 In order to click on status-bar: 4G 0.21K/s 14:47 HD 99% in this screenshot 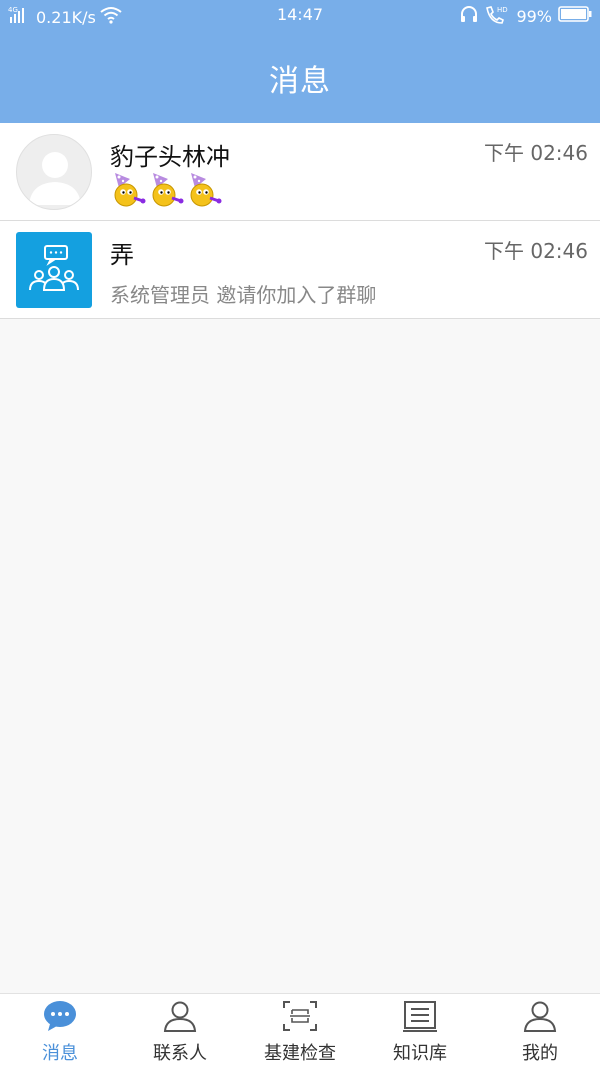, I will do `click(300, 16)`.